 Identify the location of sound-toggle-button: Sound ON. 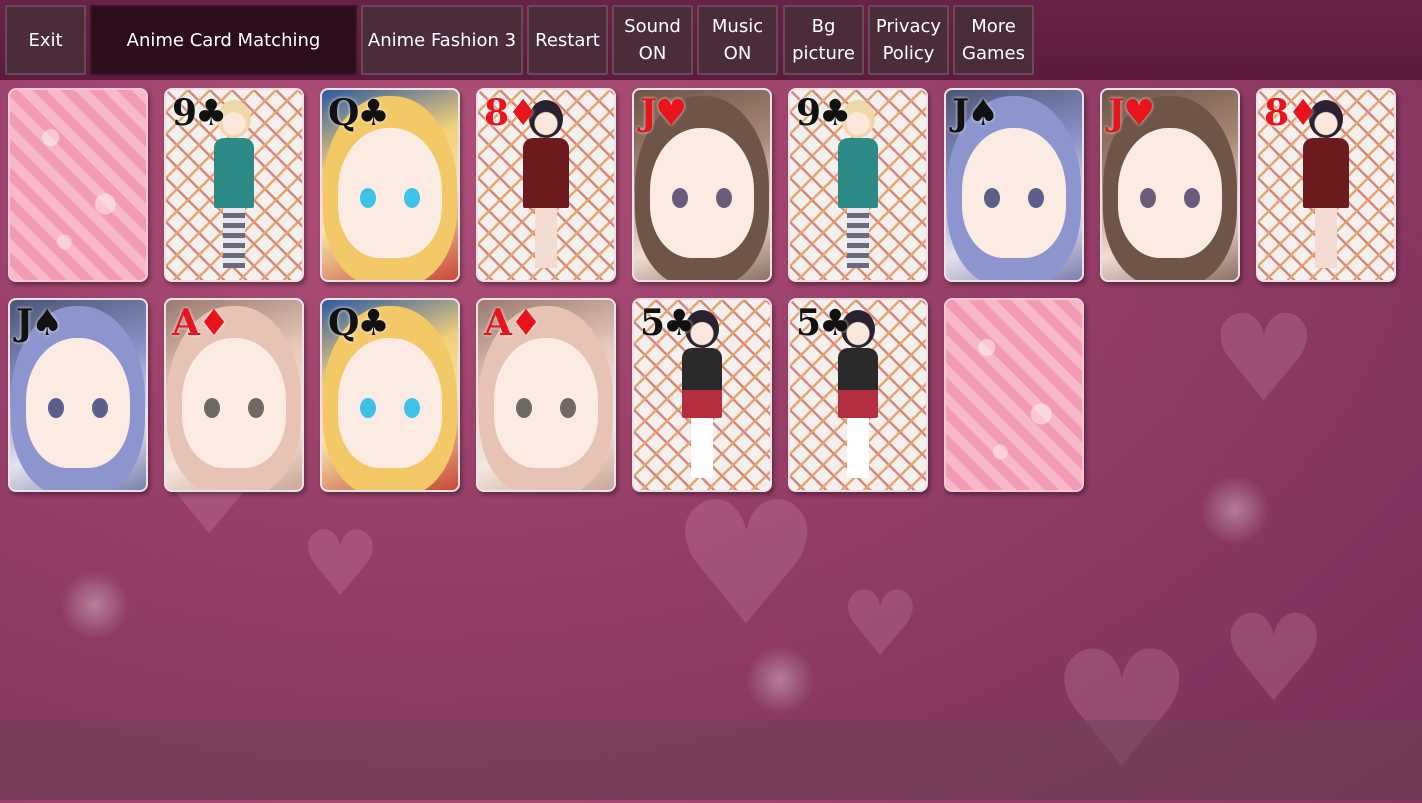
(652, 40).